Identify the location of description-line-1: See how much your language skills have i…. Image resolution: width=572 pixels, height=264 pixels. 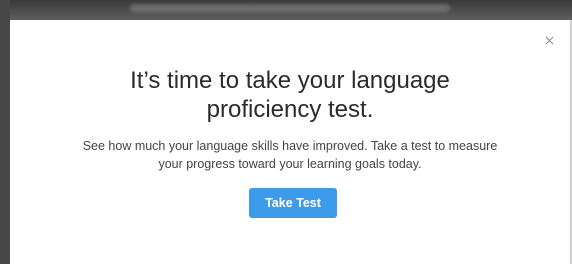
(290, 146).